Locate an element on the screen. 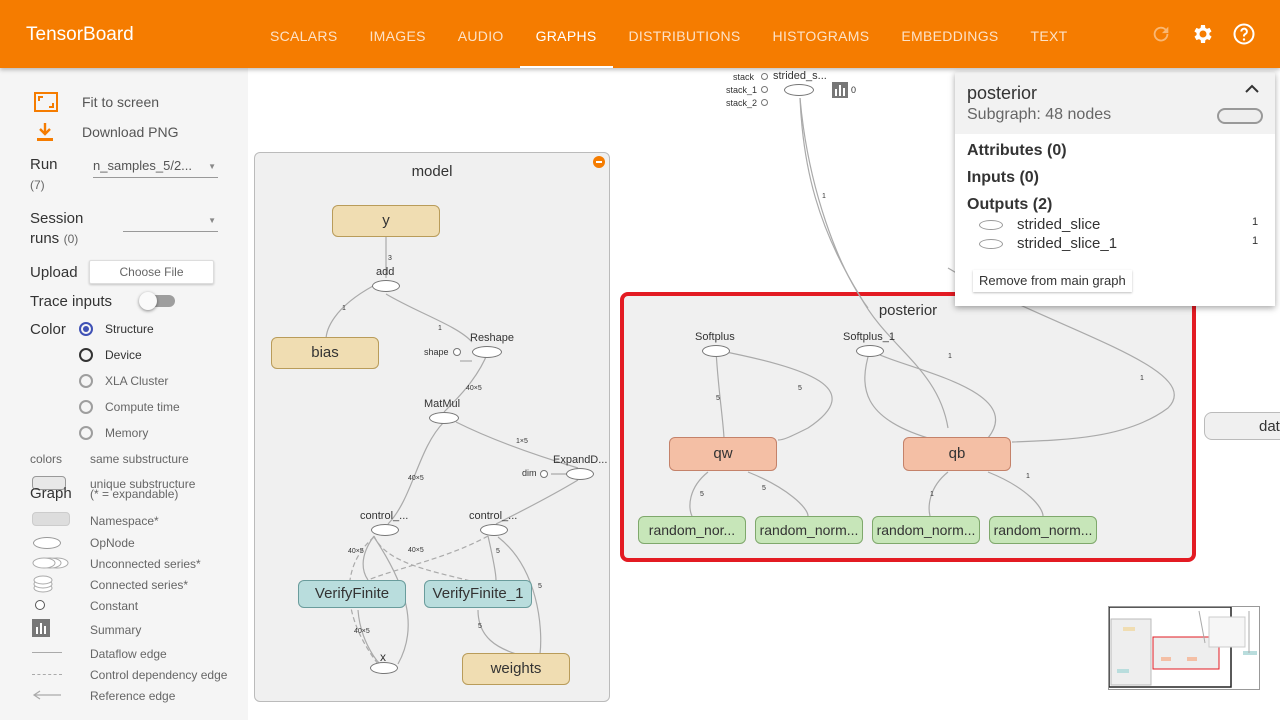 The image size is (1280, 720). op-x is located at coordinates (384, 668).